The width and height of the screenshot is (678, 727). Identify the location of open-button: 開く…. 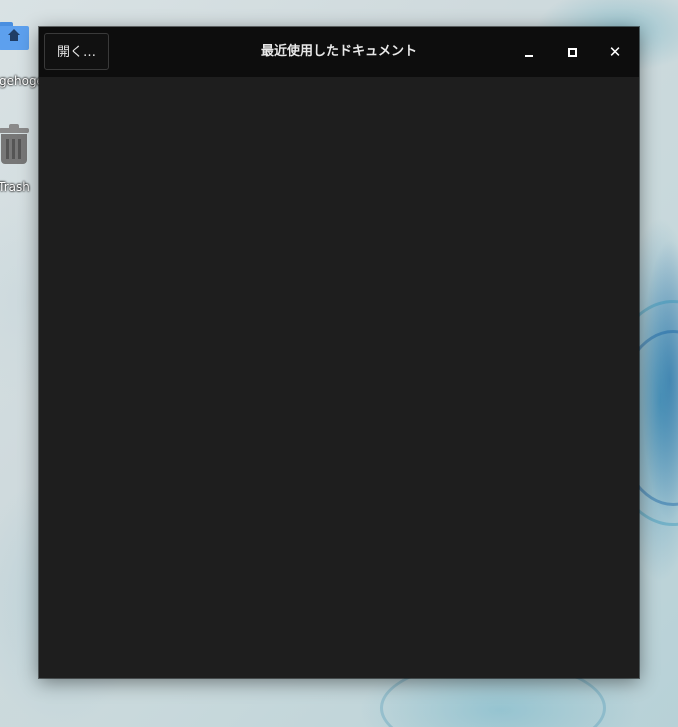
(76, 51).